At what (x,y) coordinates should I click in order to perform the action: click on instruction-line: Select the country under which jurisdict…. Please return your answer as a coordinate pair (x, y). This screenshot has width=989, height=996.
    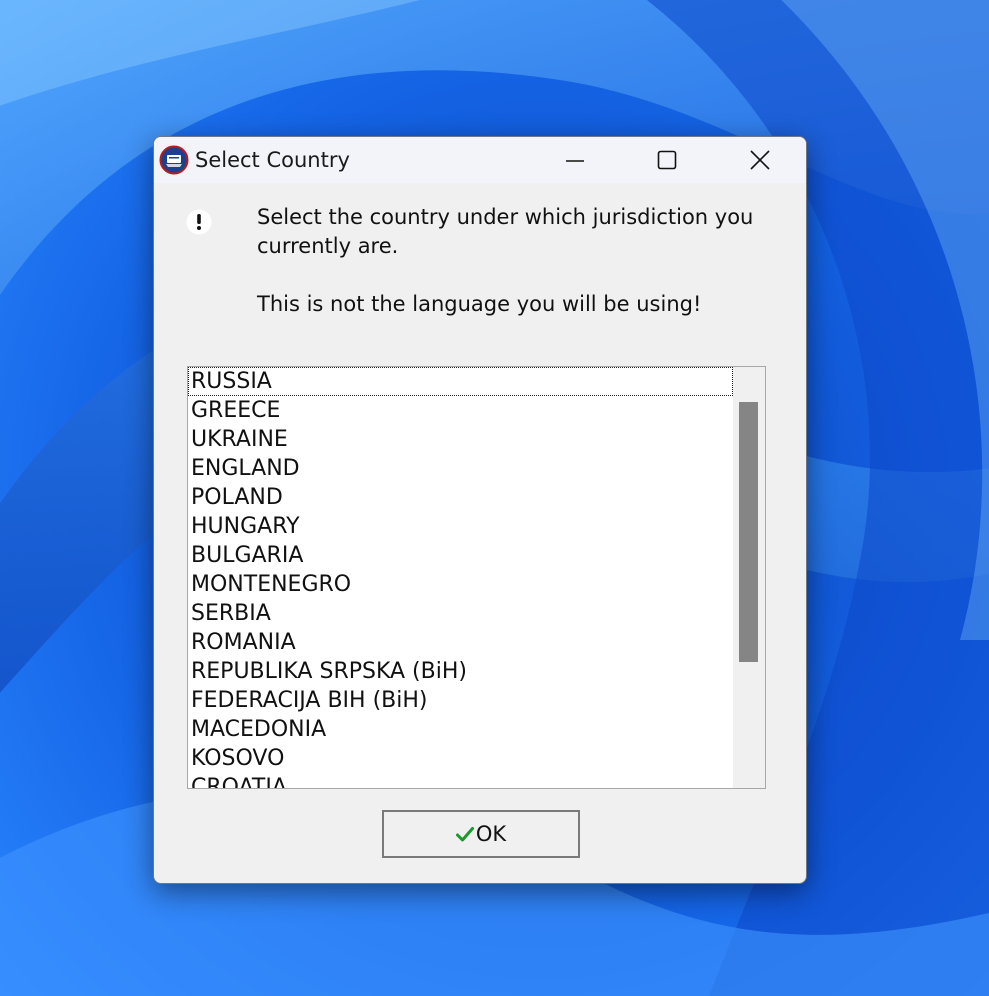
    Looking at the image, I should click on (505, 231).